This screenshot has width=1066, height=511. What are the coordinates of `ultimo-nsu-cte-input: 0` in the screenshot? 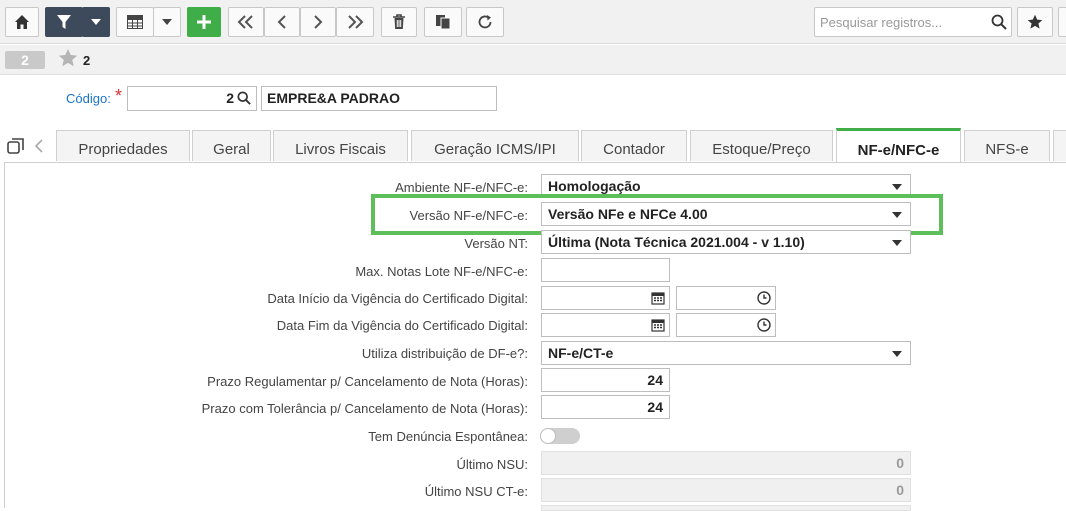 It's located at (726, 490).